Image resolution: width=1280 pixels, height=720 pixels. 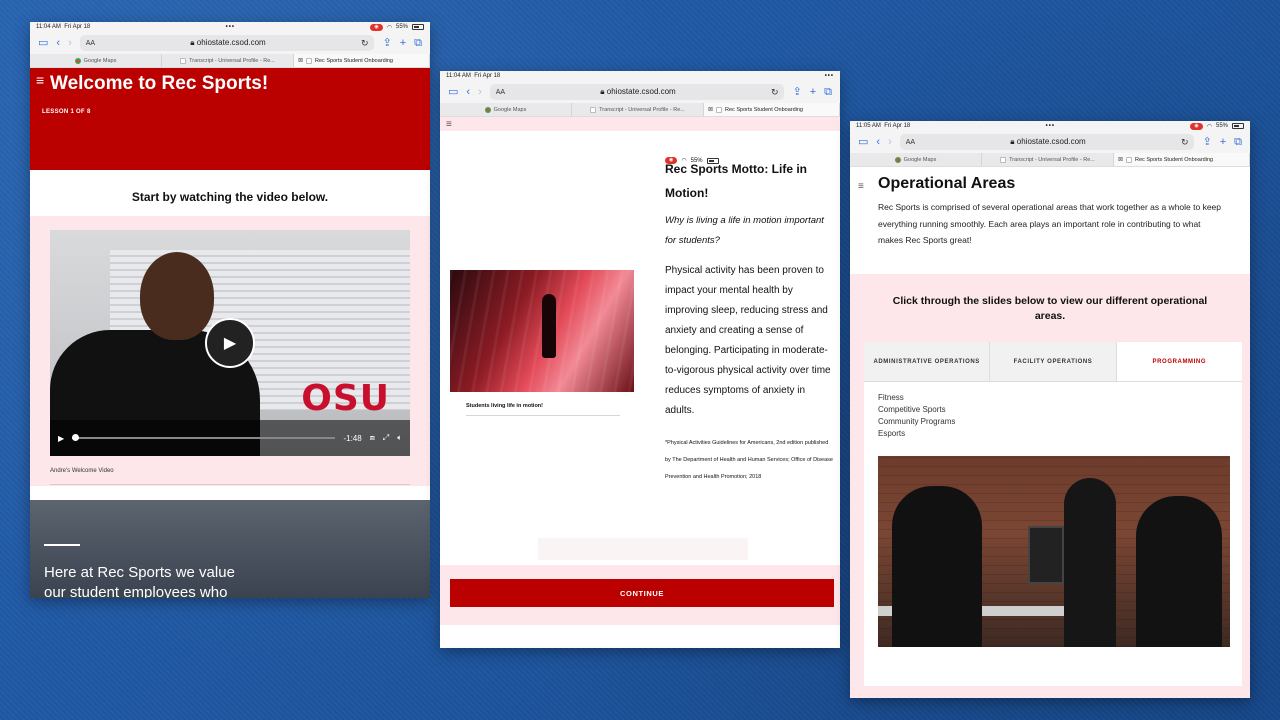 I want to click on status-time: 11:04 AM, so click(x=458, y=76).